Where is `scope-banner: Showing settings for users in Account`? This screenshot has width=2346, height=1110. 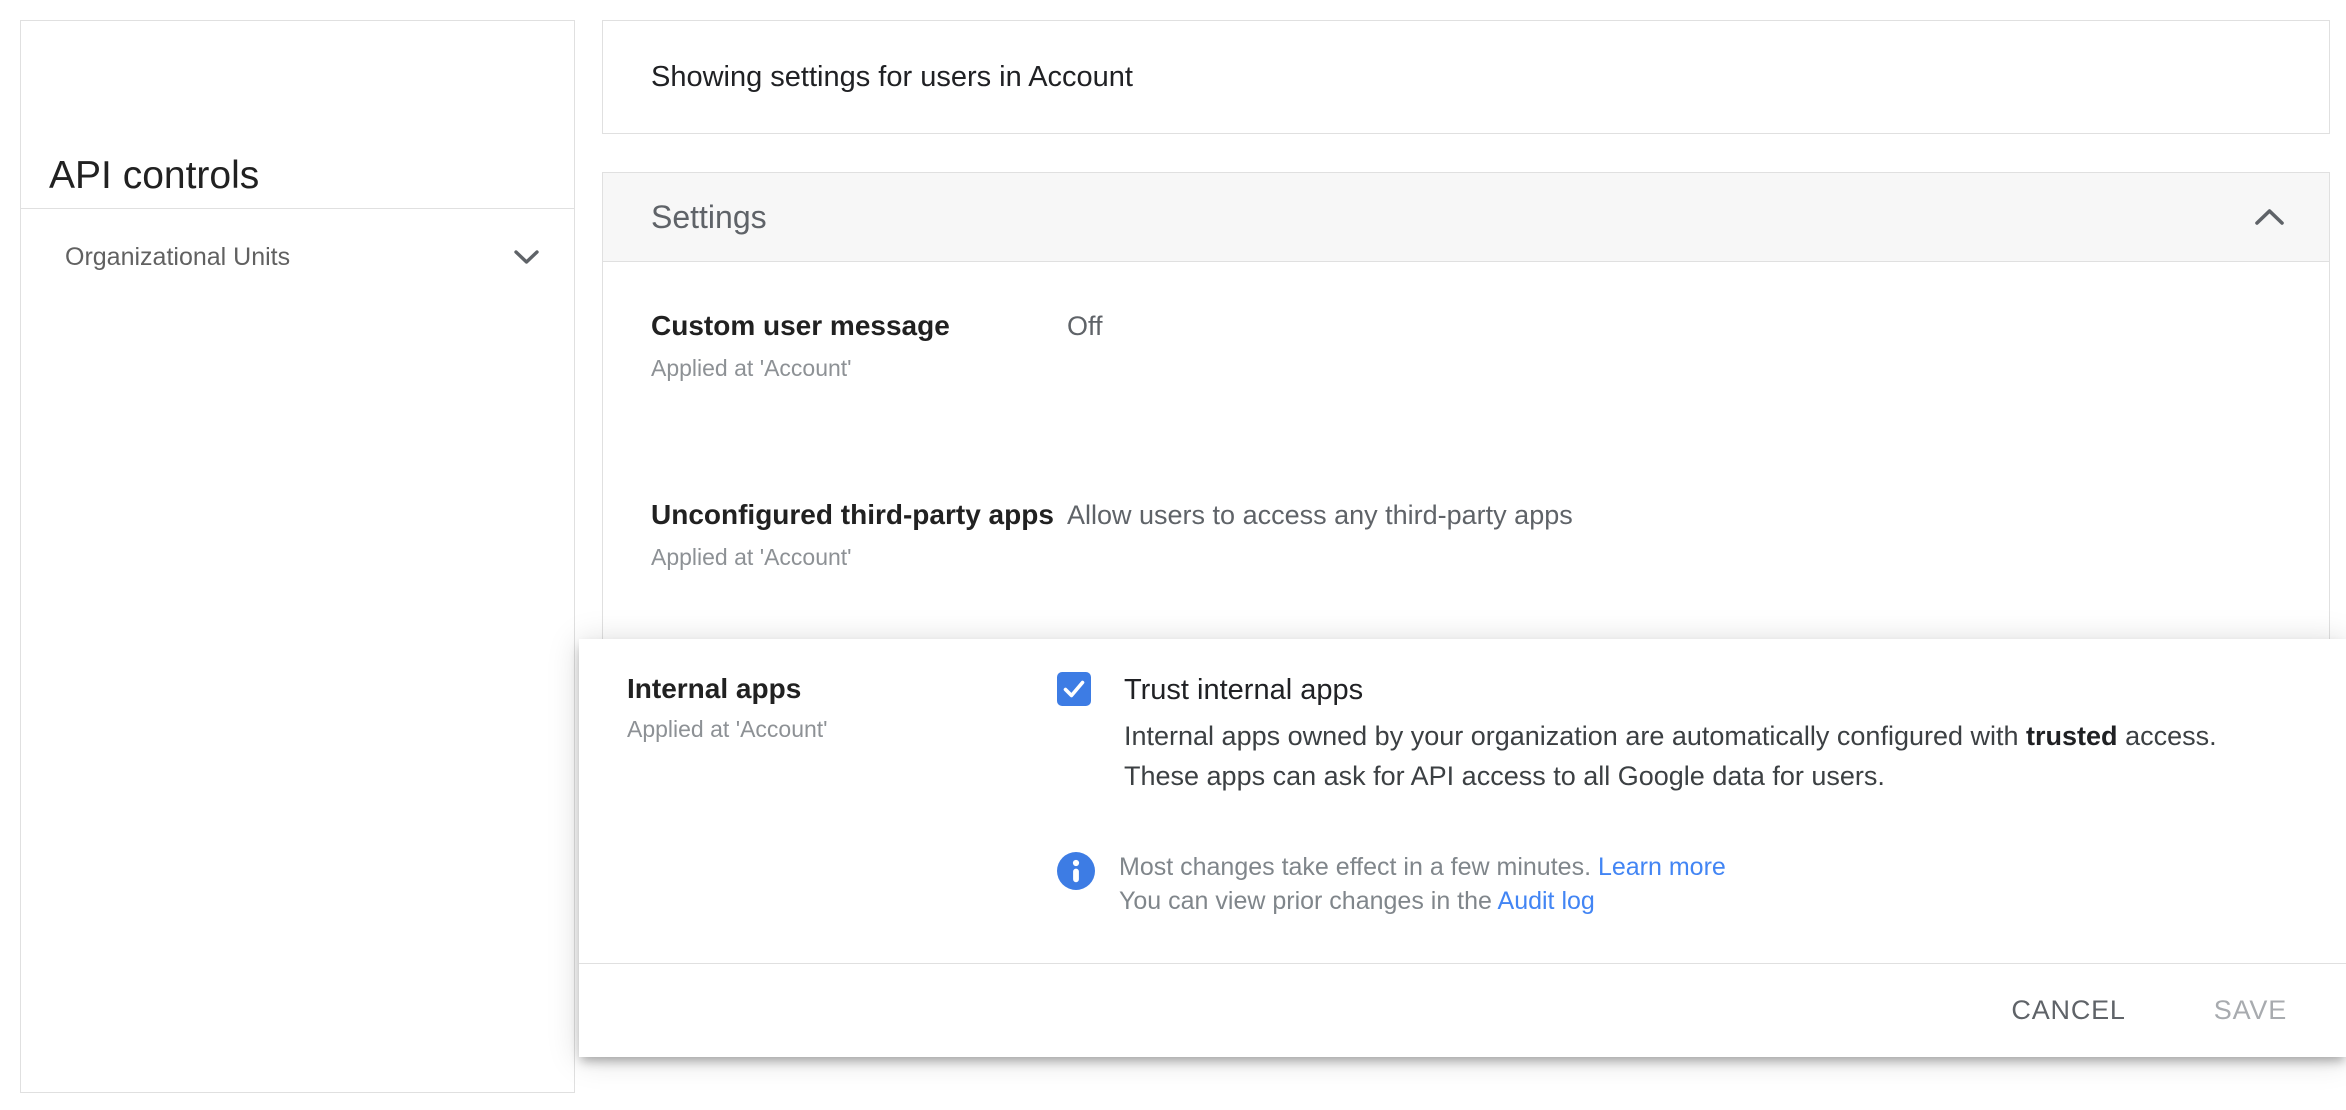
scope-banner: Showing settings for users in Account is located at coordinates (1466, 77).